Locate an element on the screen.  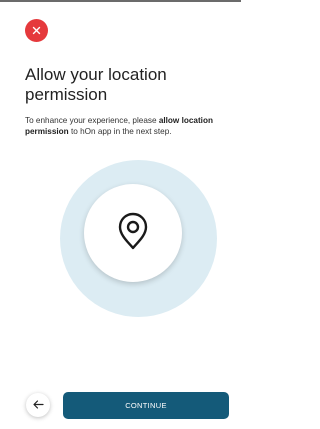
top-divider is located at coordinates (120, 1).